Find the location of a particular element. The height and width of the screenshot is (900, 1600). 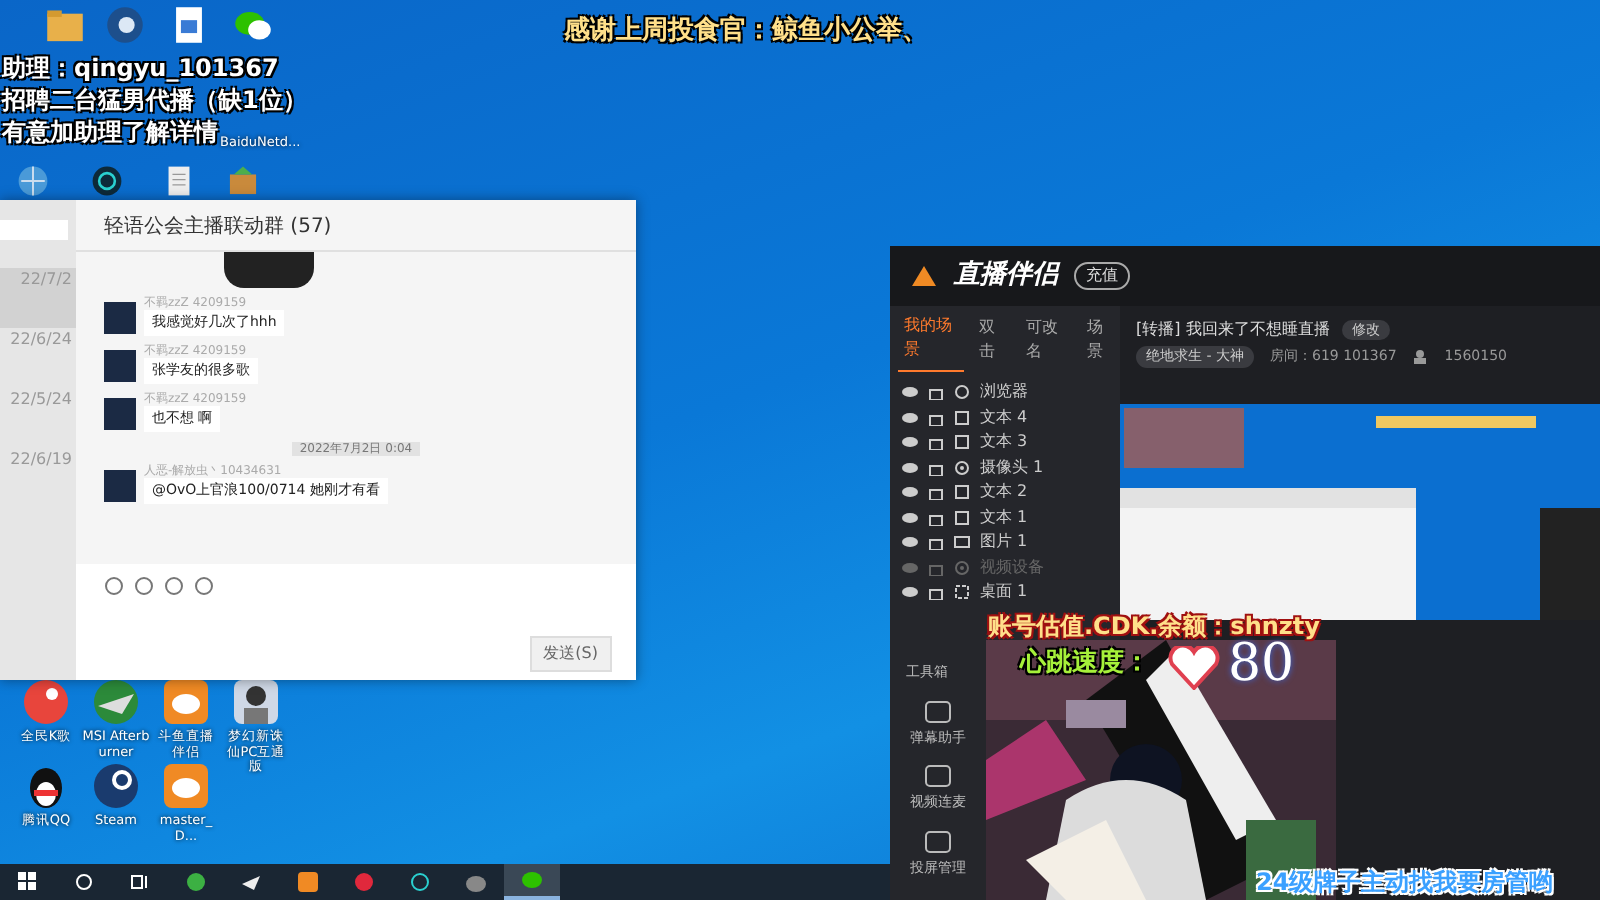

overlay-text: 账号估值.CDK.余额：shnzty is located at coordinates (1154, 625).